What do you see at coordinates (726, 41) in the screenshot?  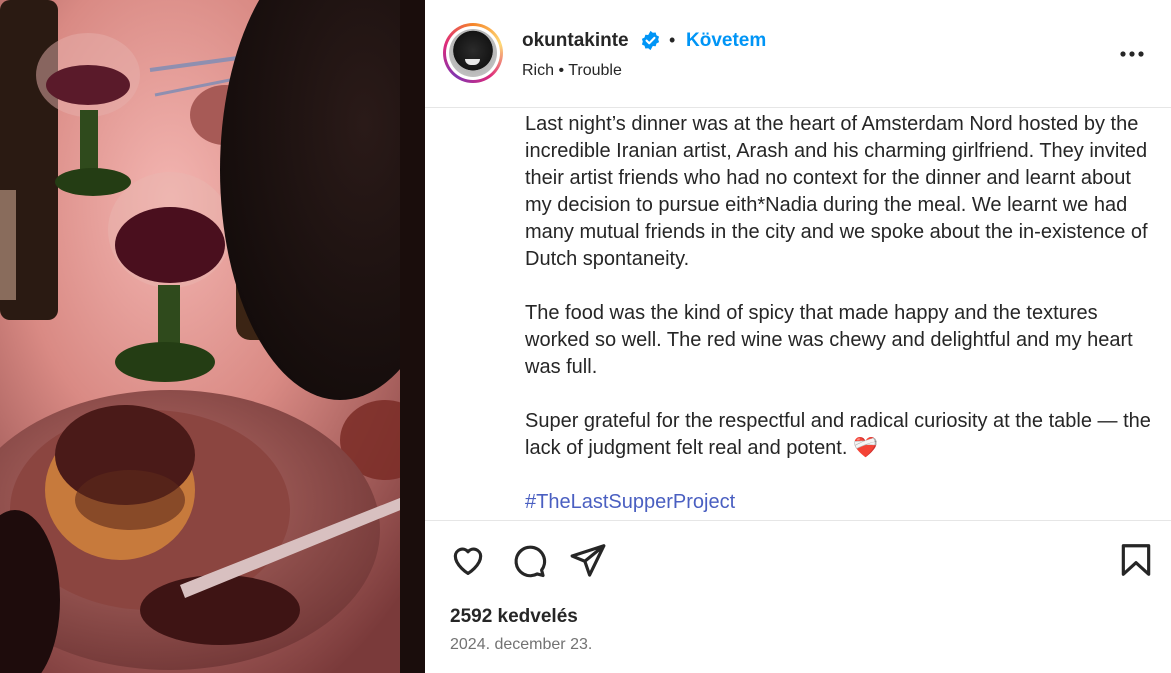 I see `follow-button: Követem` at bounding box center [726, 41].